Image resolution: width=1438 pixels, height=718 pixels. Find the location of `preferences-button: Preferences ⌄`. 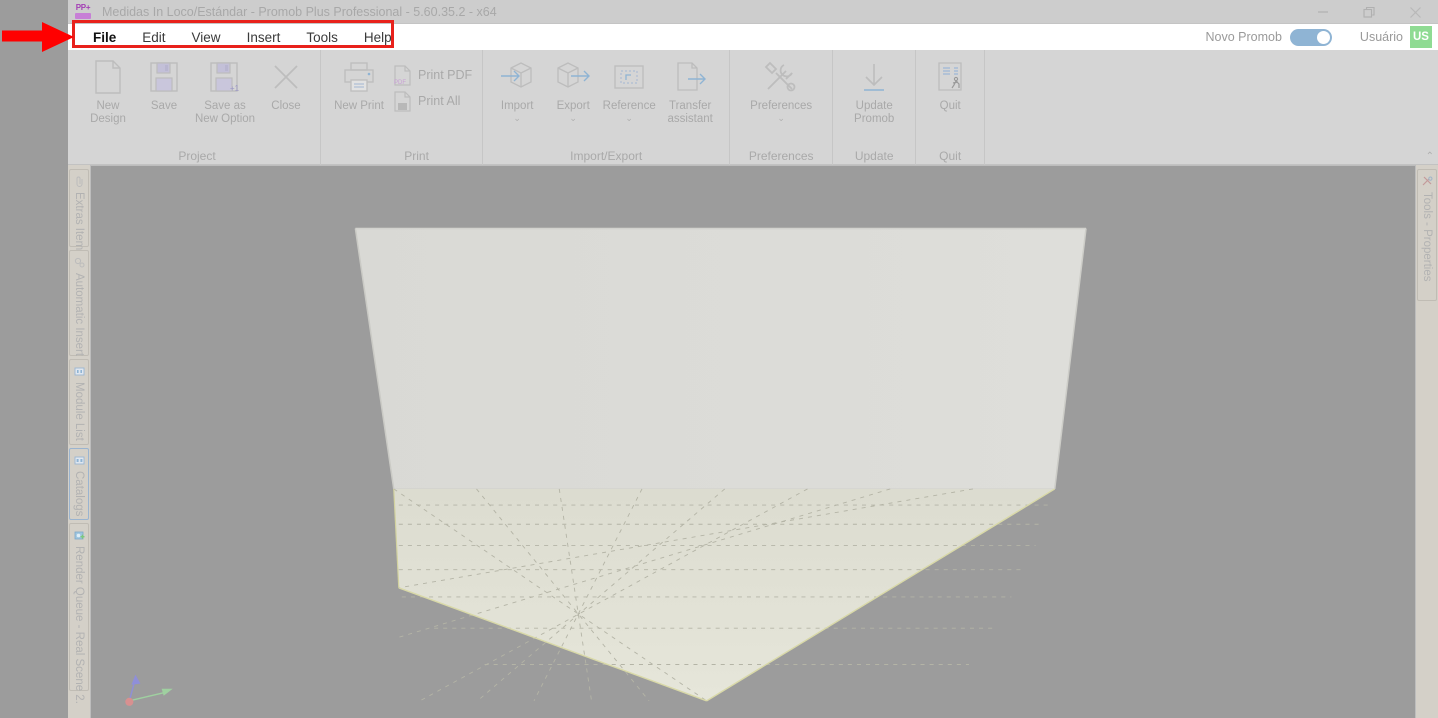

preferences-button: Preferences ⌄ is located at coordinates (781, 89).